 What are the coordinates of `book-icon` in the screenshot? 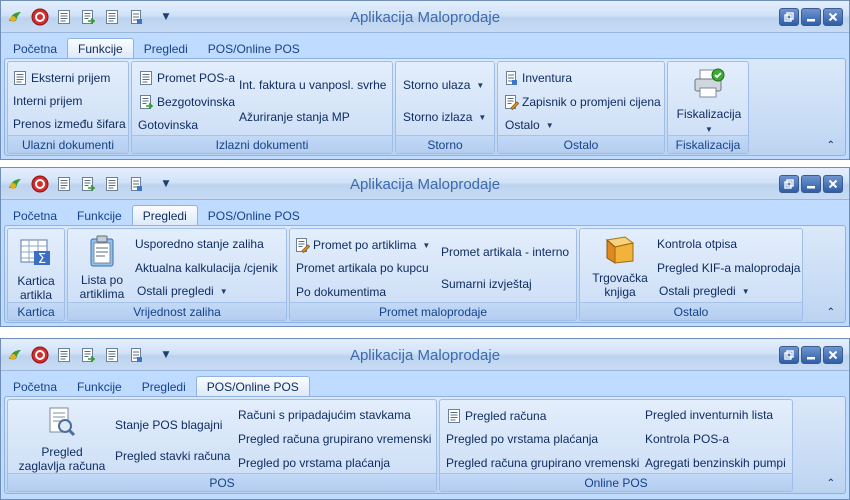 It's located at (620, 251).